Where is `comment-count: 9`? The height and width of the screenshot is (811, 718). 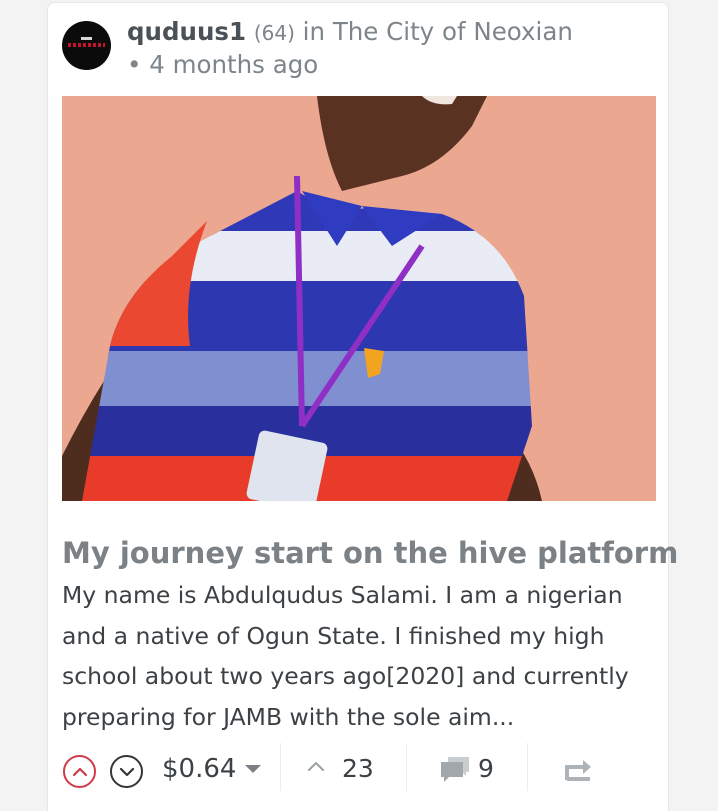
comment-count: 9 is located at coordinates (486, 769).